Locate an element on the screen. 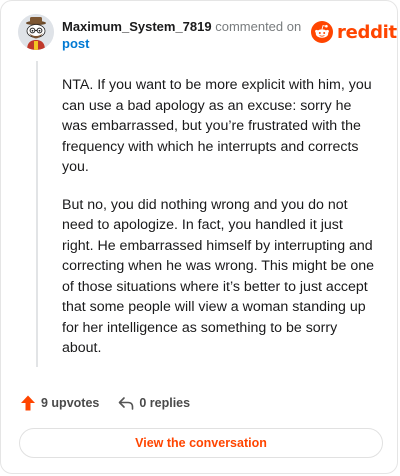  avatar-snoo-icon is located at coordinates (36, 32).